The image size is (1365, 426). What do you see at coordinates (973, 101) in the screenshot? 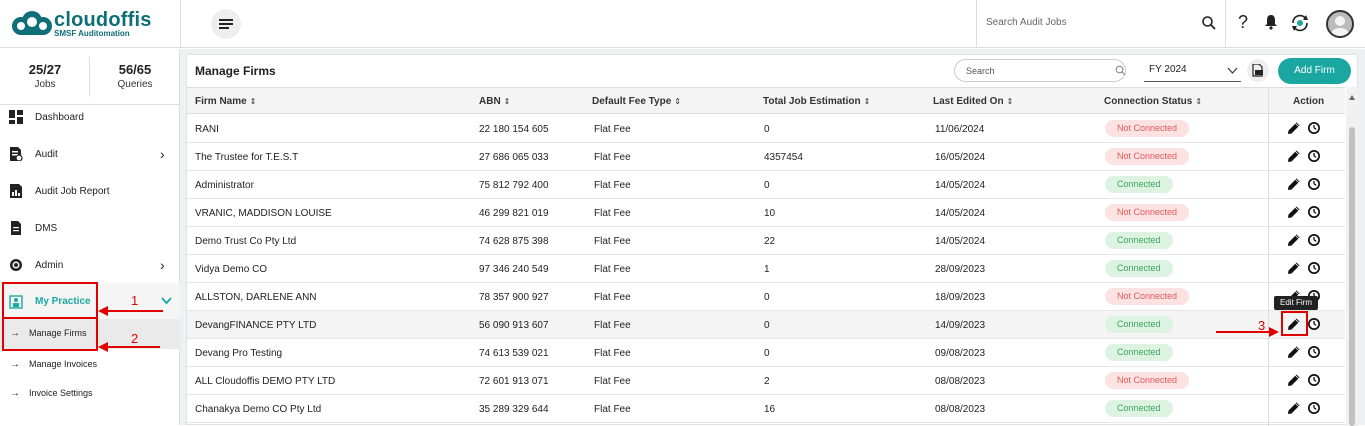
I see `column-header-last-edited: Last Edited On ⇕` at bounding box center [973, 101].